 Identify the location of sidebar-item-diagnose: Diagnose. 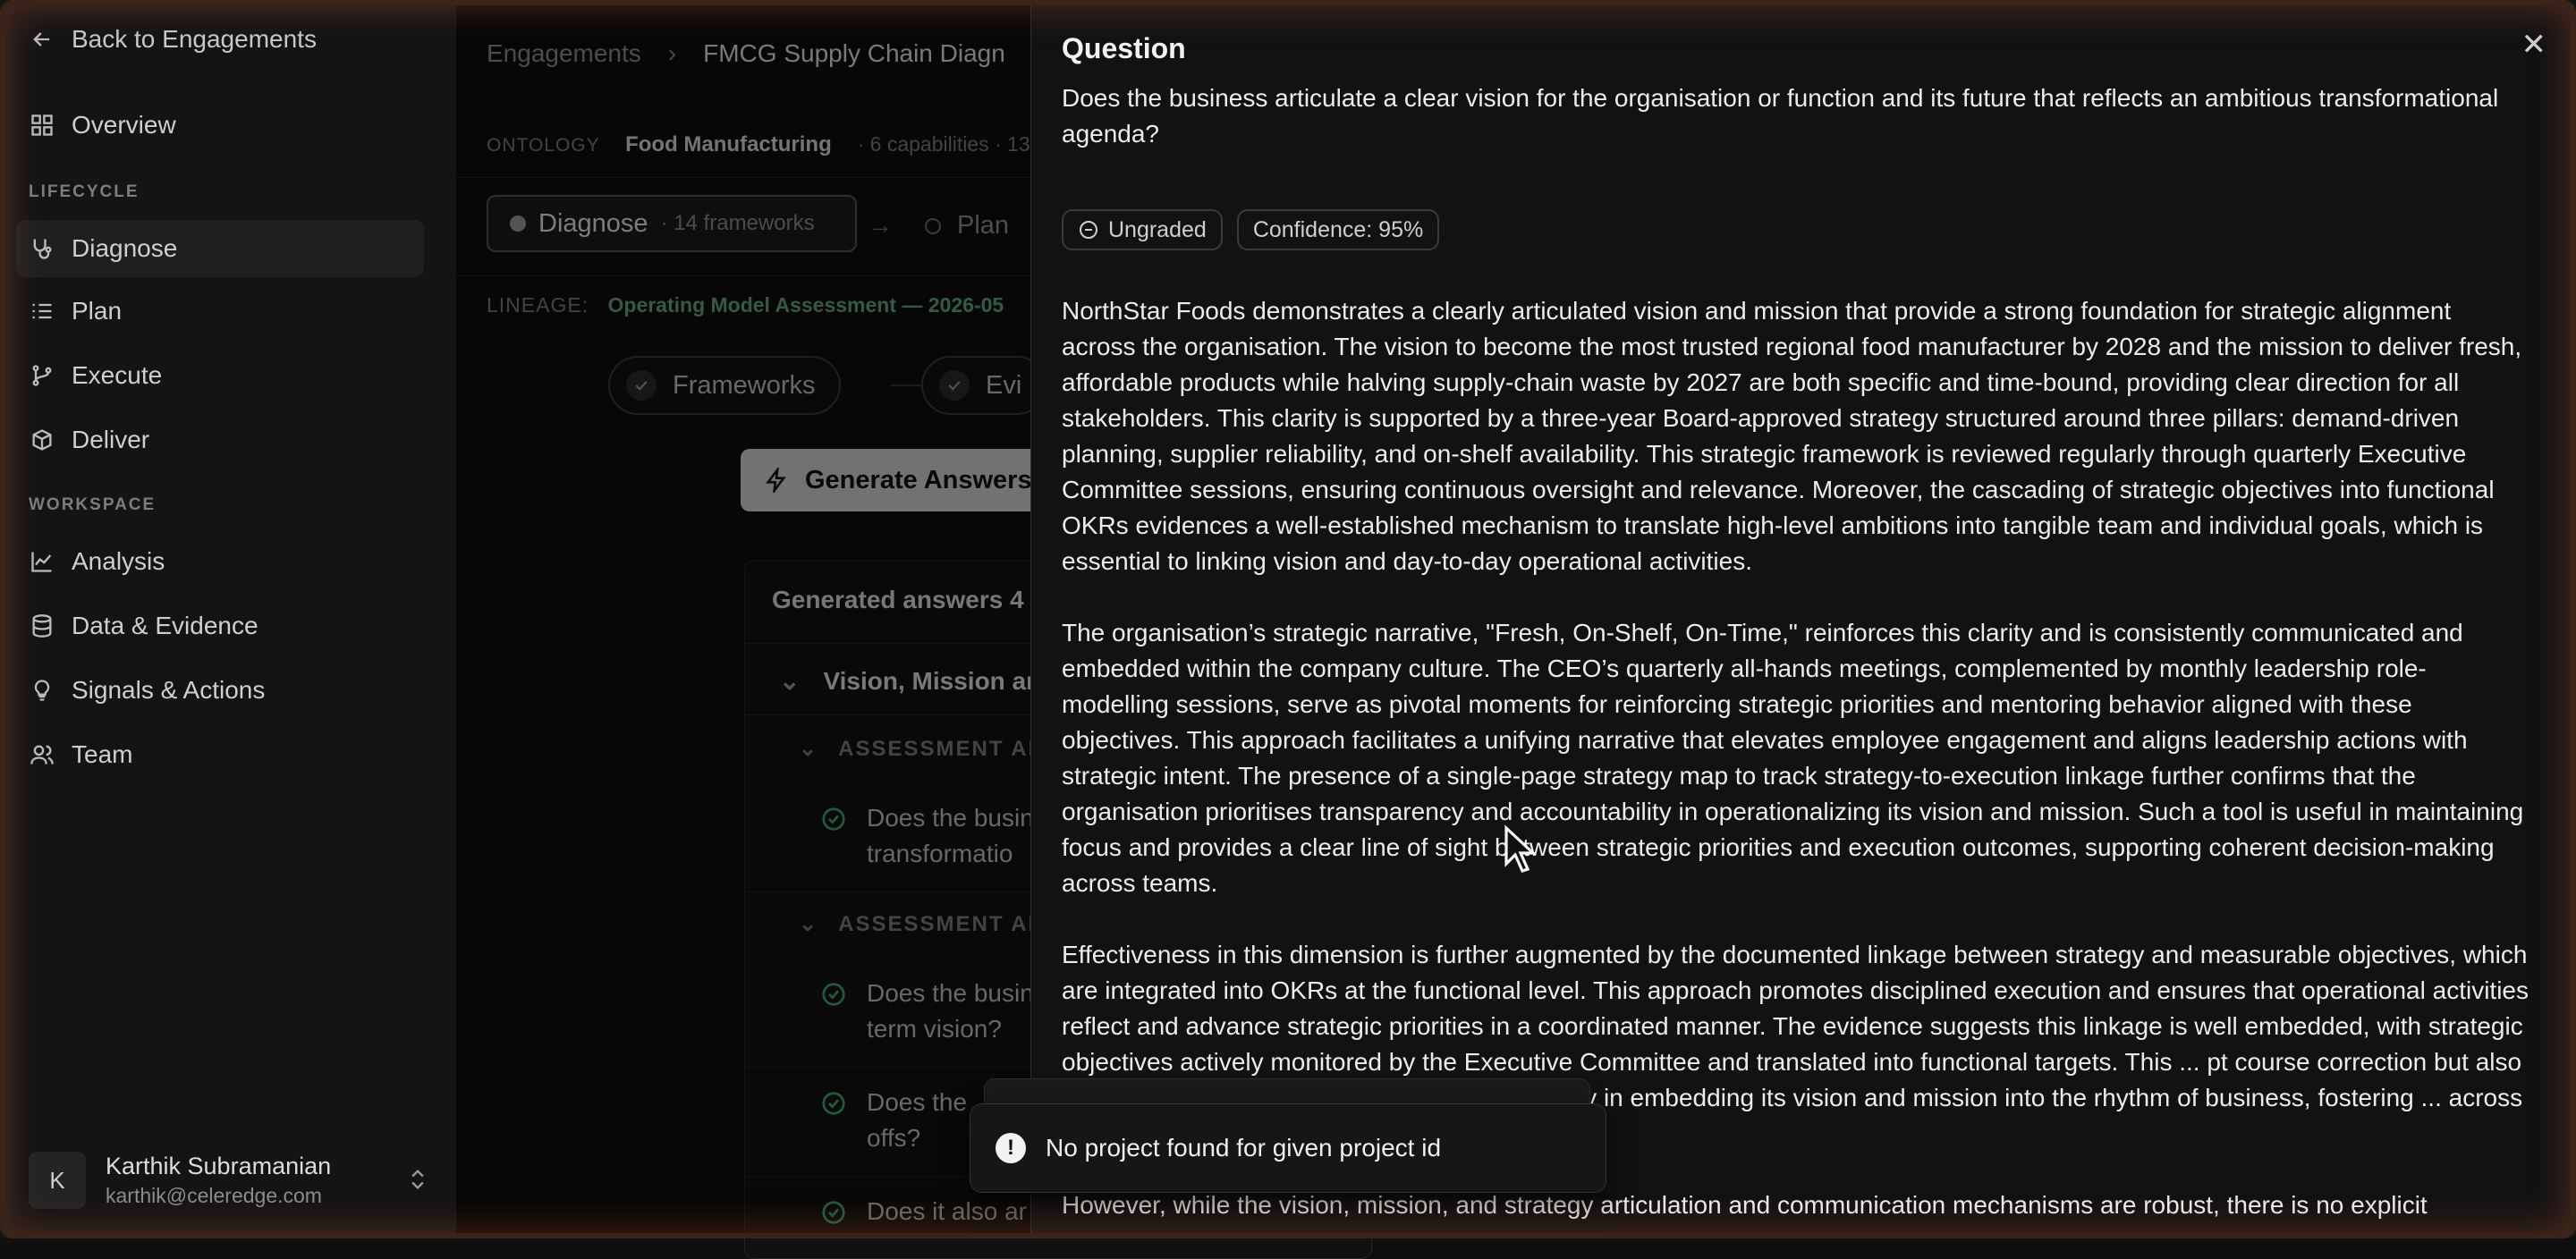
(220, 249).